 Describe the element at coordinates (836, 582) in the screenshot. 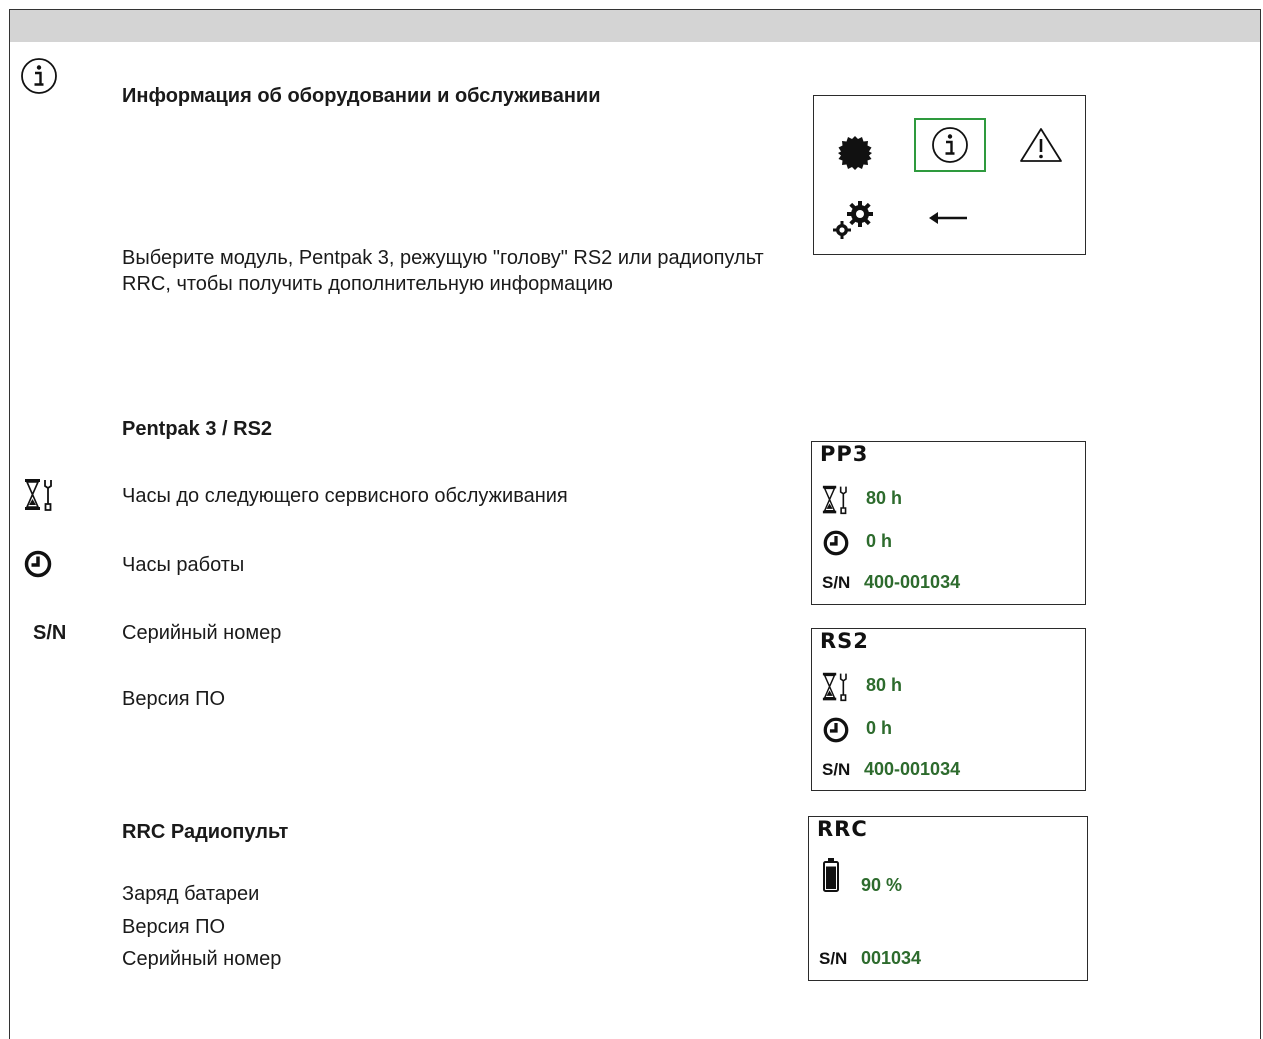

I see `pp3-sn-label: S/N` at that location.